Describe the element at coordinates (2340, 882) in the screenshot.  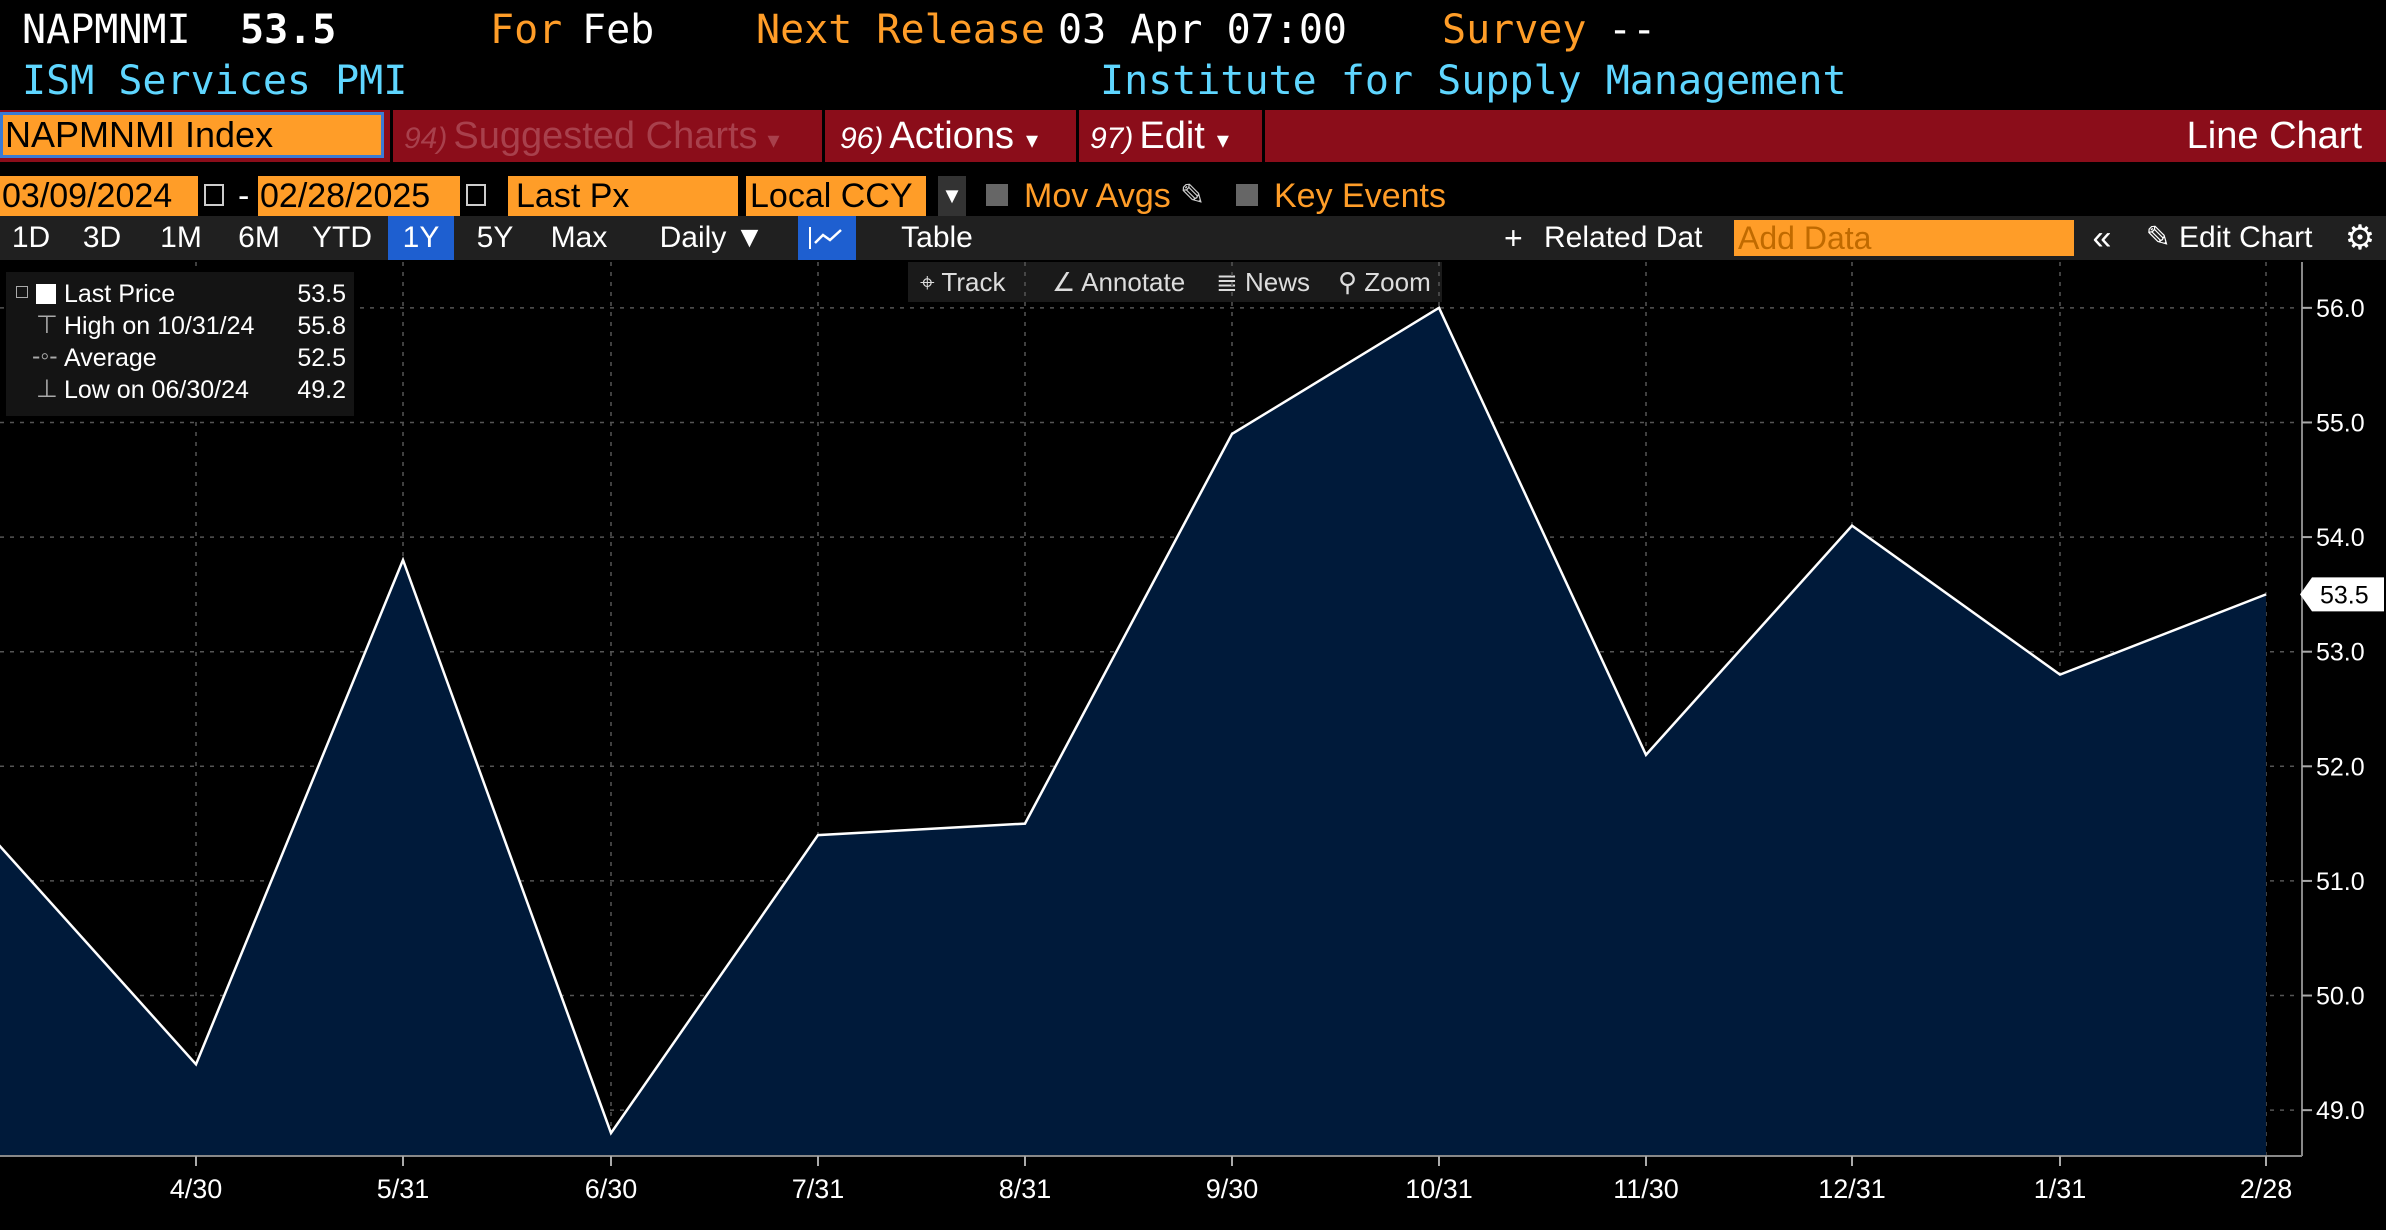
I see `y-tick-label: 51.0` at that location.